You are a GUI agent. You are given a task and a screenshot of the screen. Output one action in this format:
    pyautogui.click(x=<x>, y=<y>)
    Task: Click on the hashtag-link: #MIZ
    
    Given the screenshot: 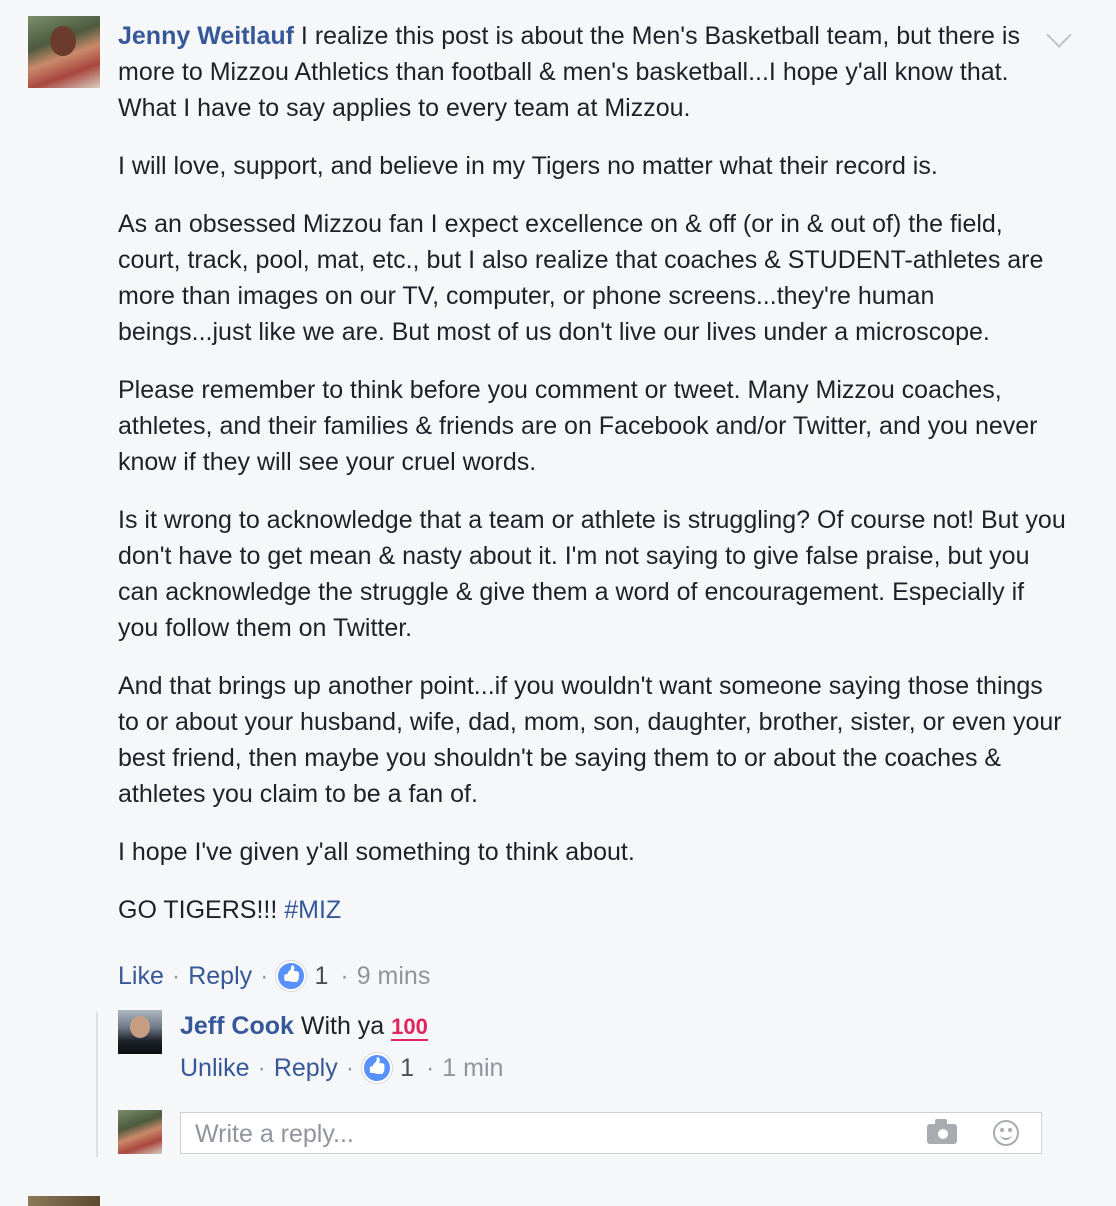 What is the action you would take?
    pyautogui.click(x=312, y=910)
    